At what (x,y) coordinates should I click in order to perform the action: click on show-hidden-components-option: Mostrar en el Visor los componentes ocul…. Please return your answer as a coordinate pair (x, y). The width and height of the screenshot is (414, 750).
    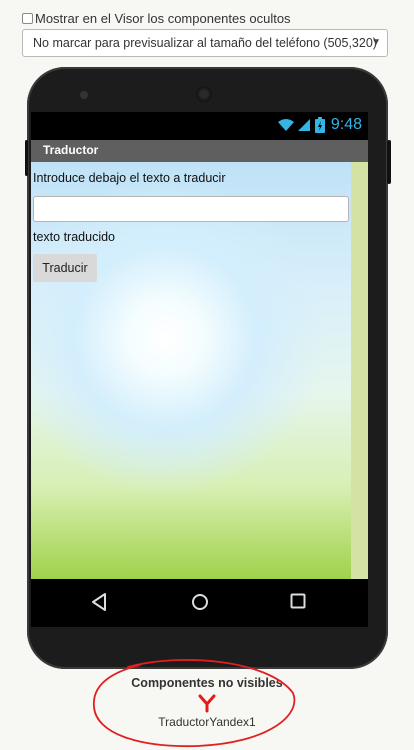
    Looking at the image, I should click on (156, 18).